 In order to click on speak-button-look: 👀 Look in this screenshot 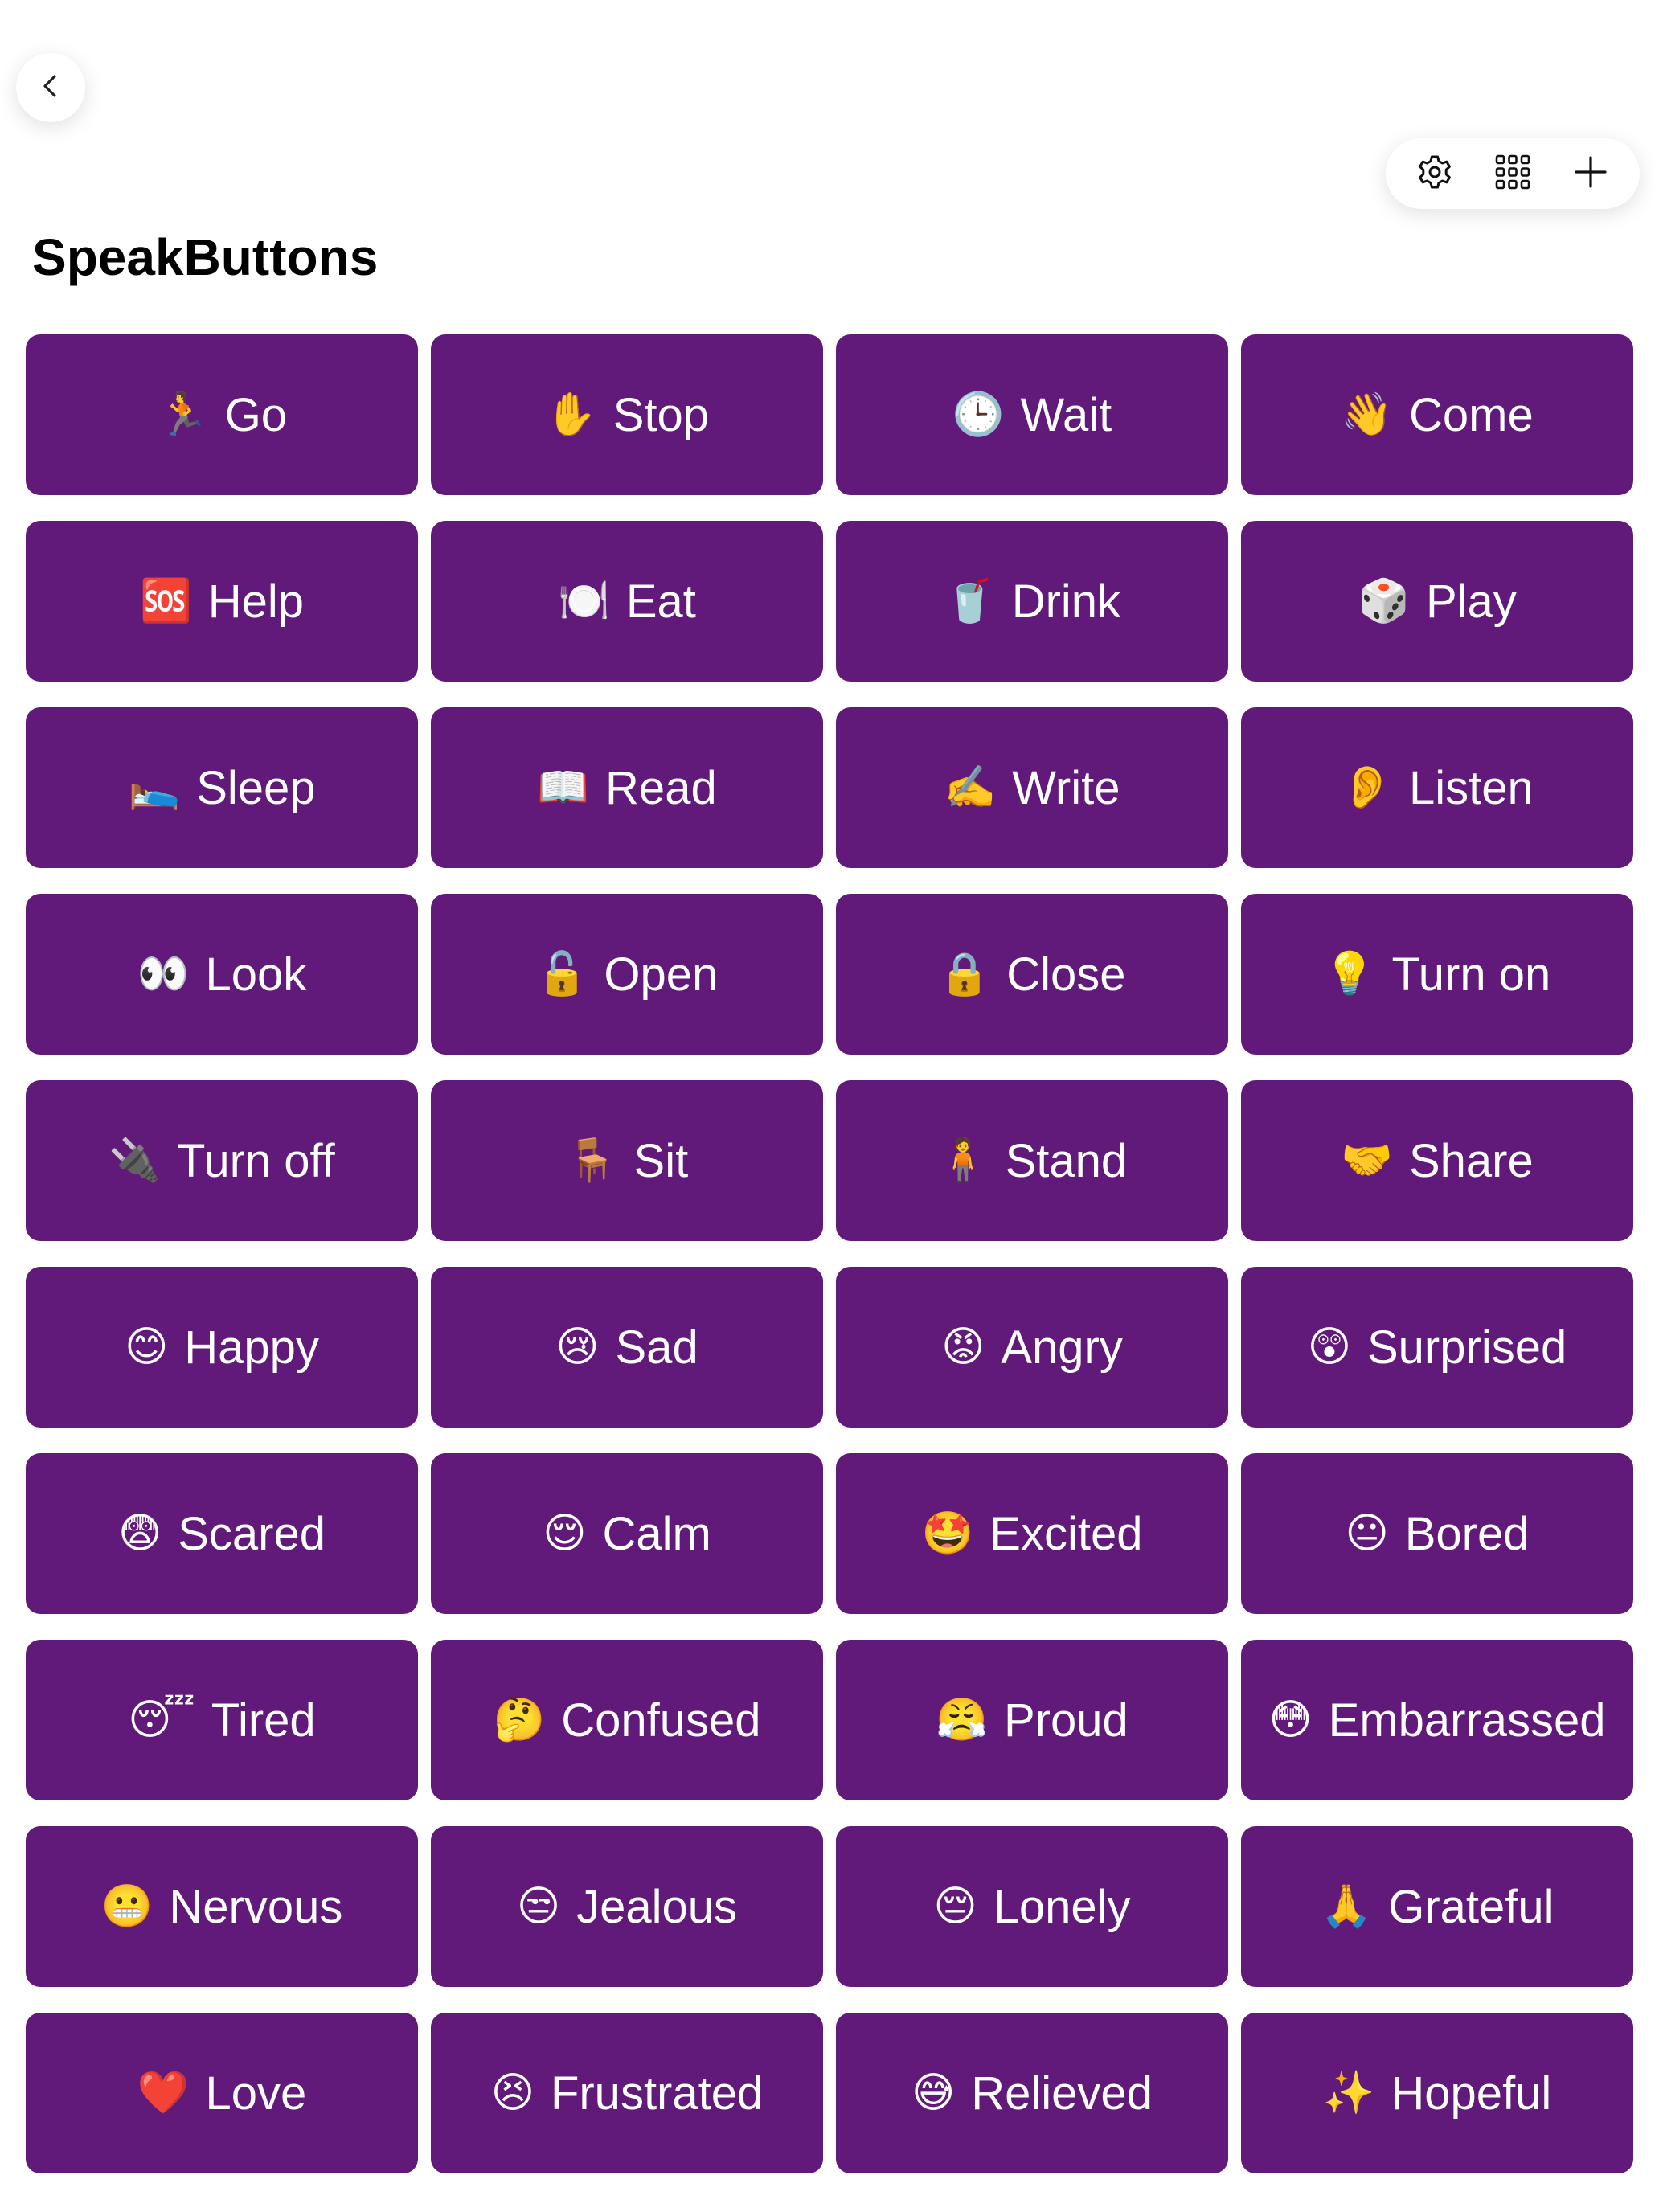, I will do `click(222, 974)`.